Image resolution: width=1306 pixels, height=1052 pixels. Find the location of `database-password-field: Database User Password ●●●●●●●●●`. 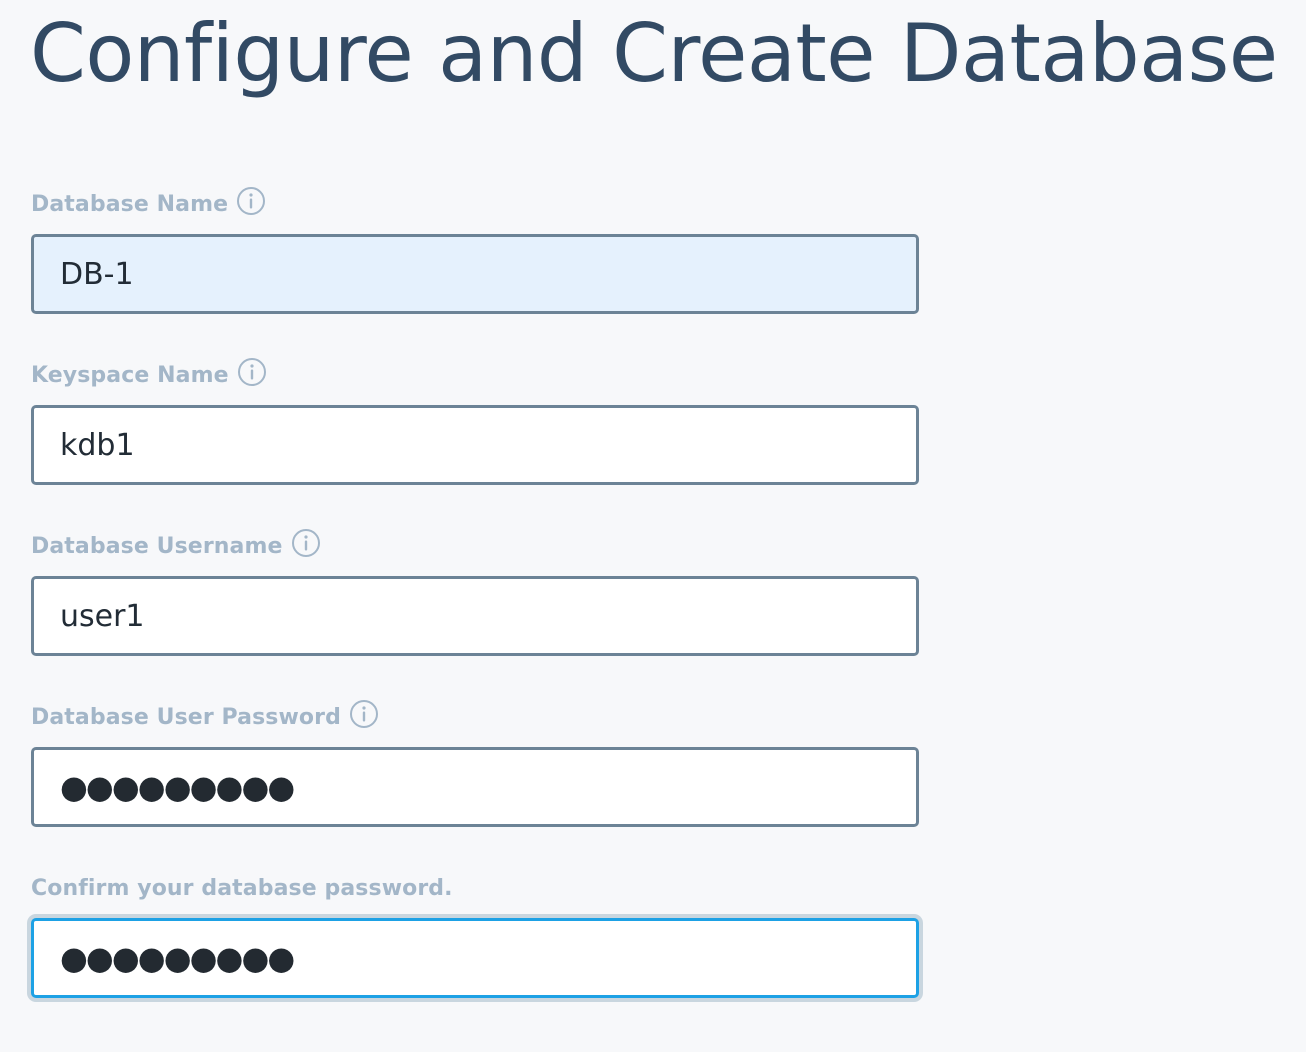

database-password-field: Database User Password ●●●●●●●●● is located at coordinates (475, 763).